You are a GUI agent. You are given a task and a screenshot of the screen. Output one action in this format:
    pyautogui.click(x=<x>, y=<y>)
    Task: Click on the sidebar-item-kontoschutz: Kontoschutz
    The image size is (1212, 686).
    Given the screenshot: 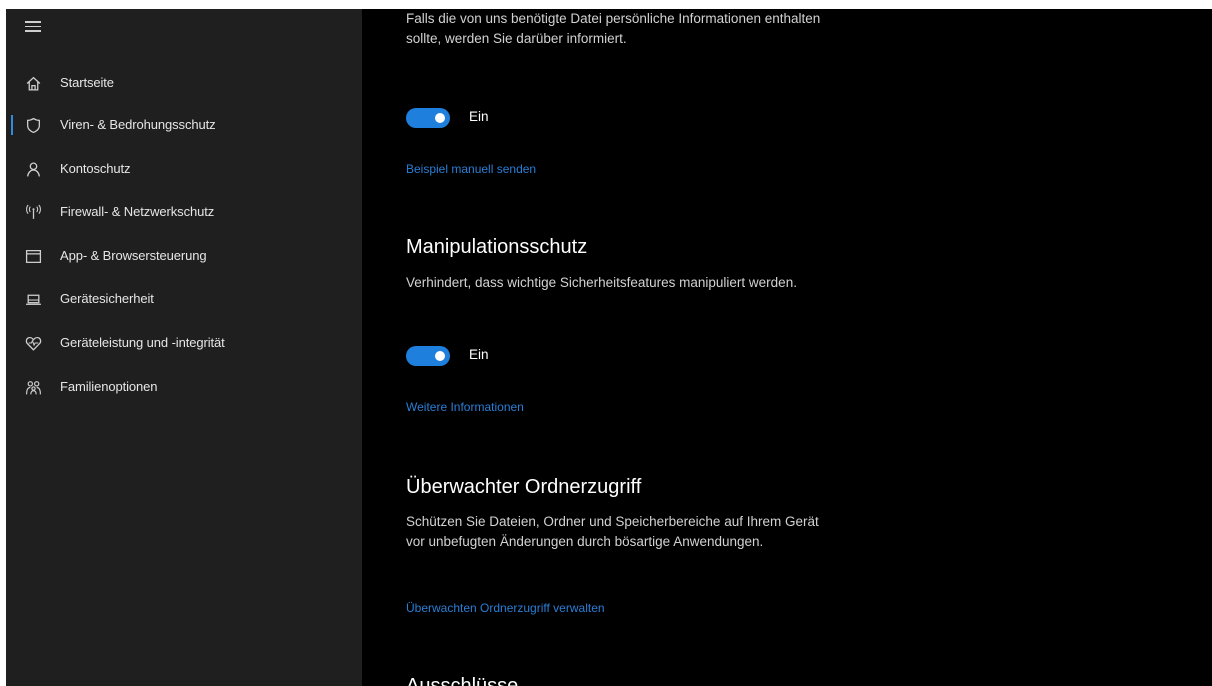 What is the action you would take?
    pyautogui.click(x=184, y=169)
    